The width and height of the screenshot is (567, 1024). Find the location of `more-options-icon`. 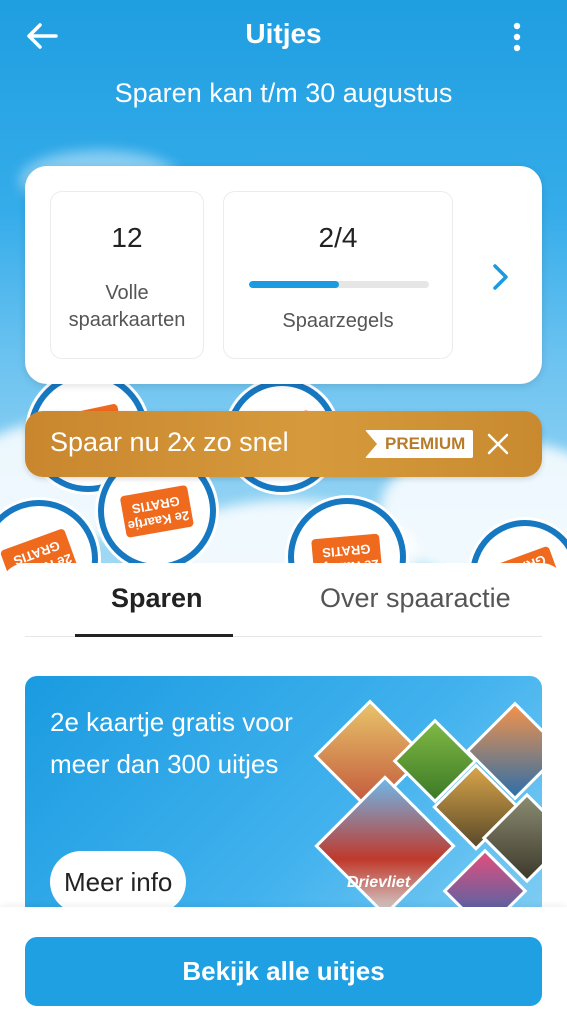

more-options-icon is located at coordinates (517, 37).